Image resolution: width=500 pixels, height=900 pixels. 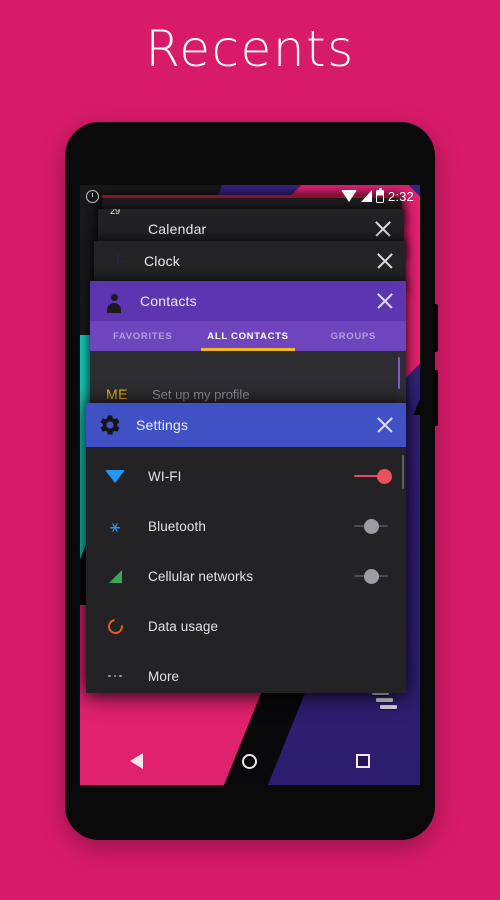 What do you see at coordinates (201, 394) in the screenshot?
I see `me-subtitle: Set up my profile` at bounding box center [201, 394].